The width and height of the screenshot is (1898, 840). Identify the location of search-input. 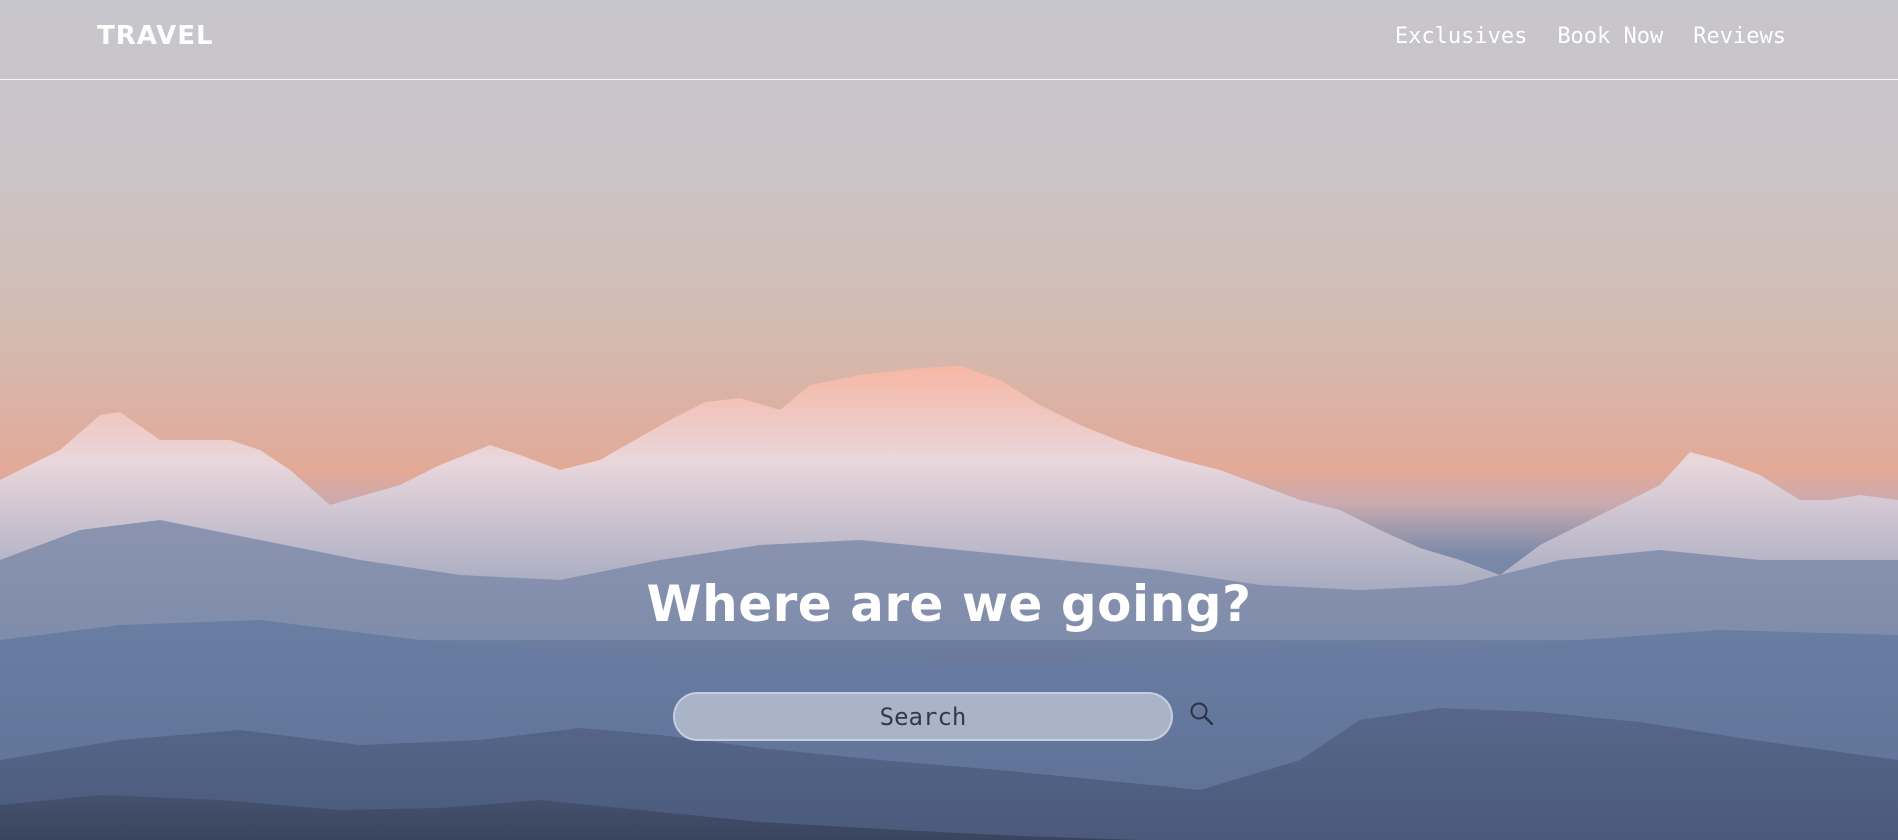
(923, 716).